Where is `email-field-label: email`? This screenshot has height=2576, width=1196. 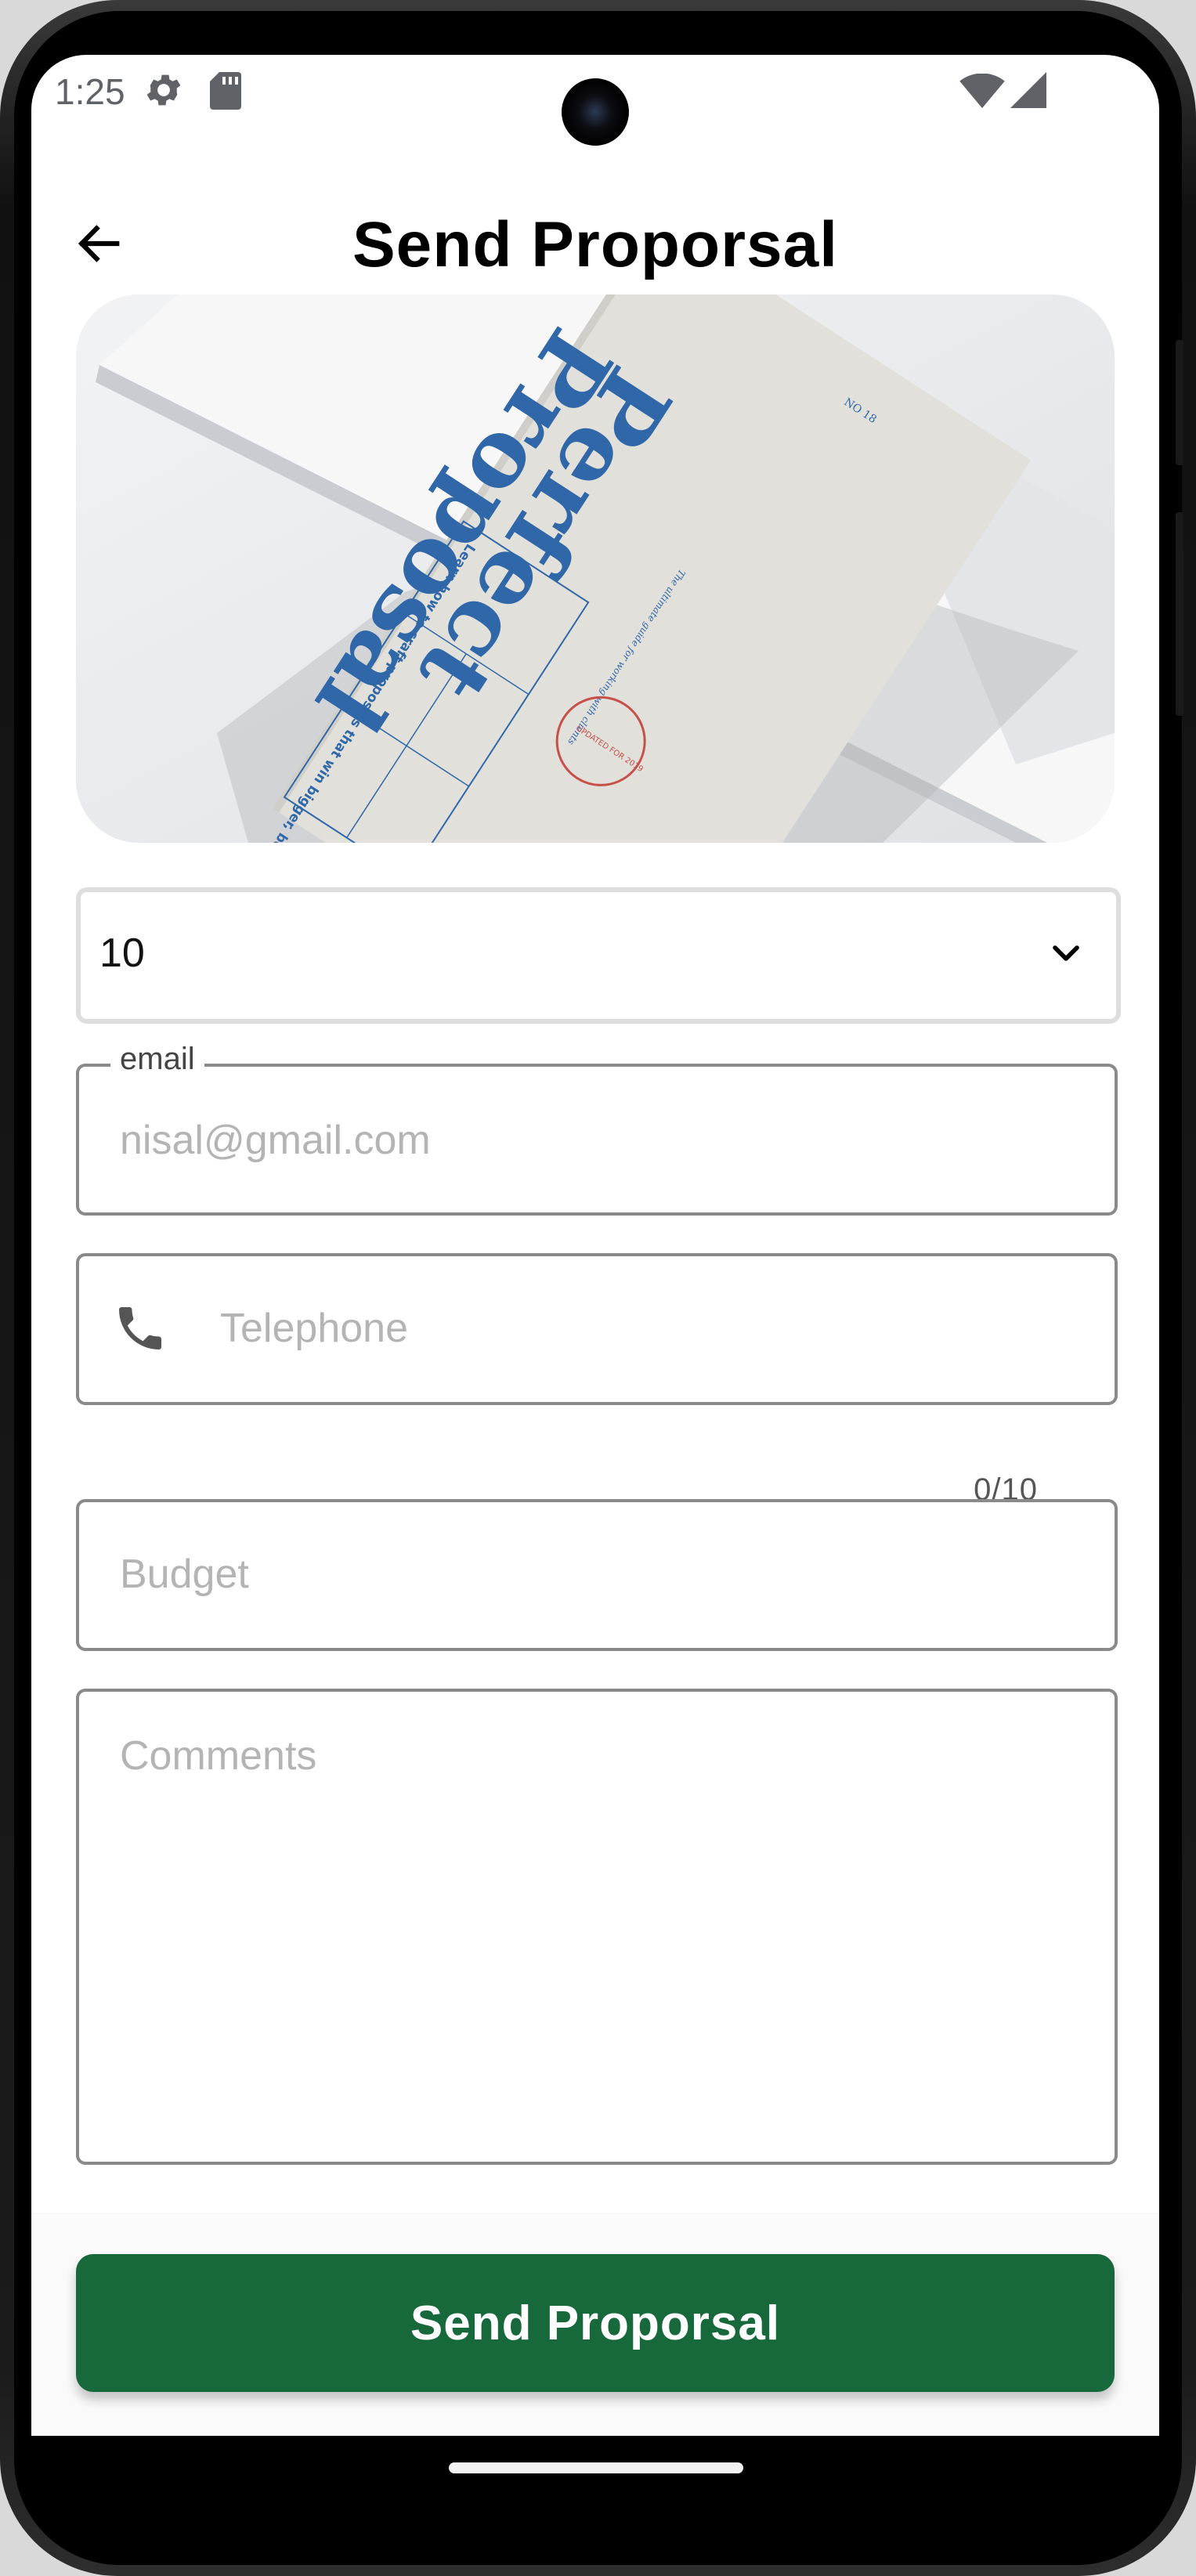 email-field-label: email is located at coordinates (157, 1059).